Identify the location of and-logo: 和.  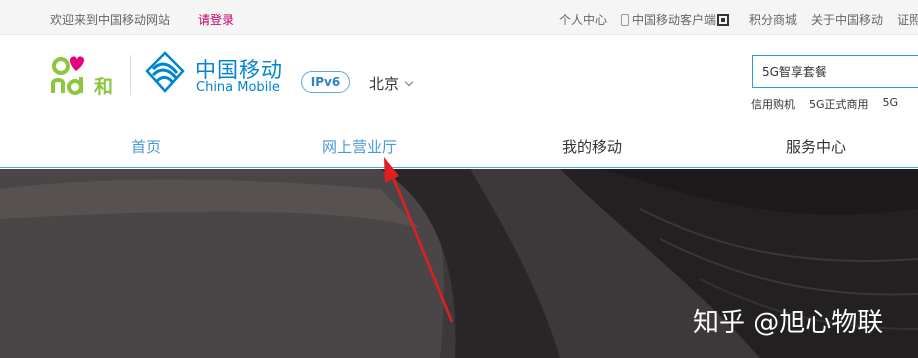
(86, 75).